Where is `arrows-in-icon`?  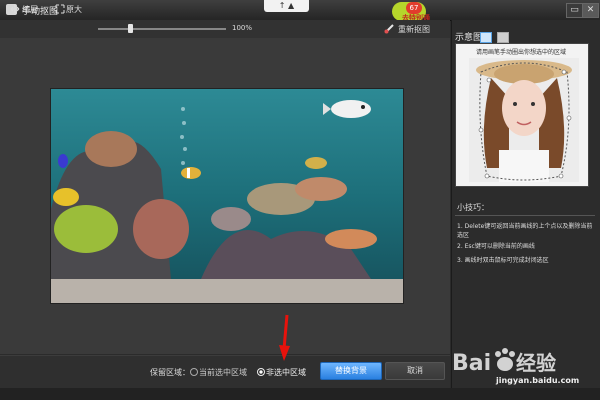
arrows-in-icon is located at coordinates (15, 9).